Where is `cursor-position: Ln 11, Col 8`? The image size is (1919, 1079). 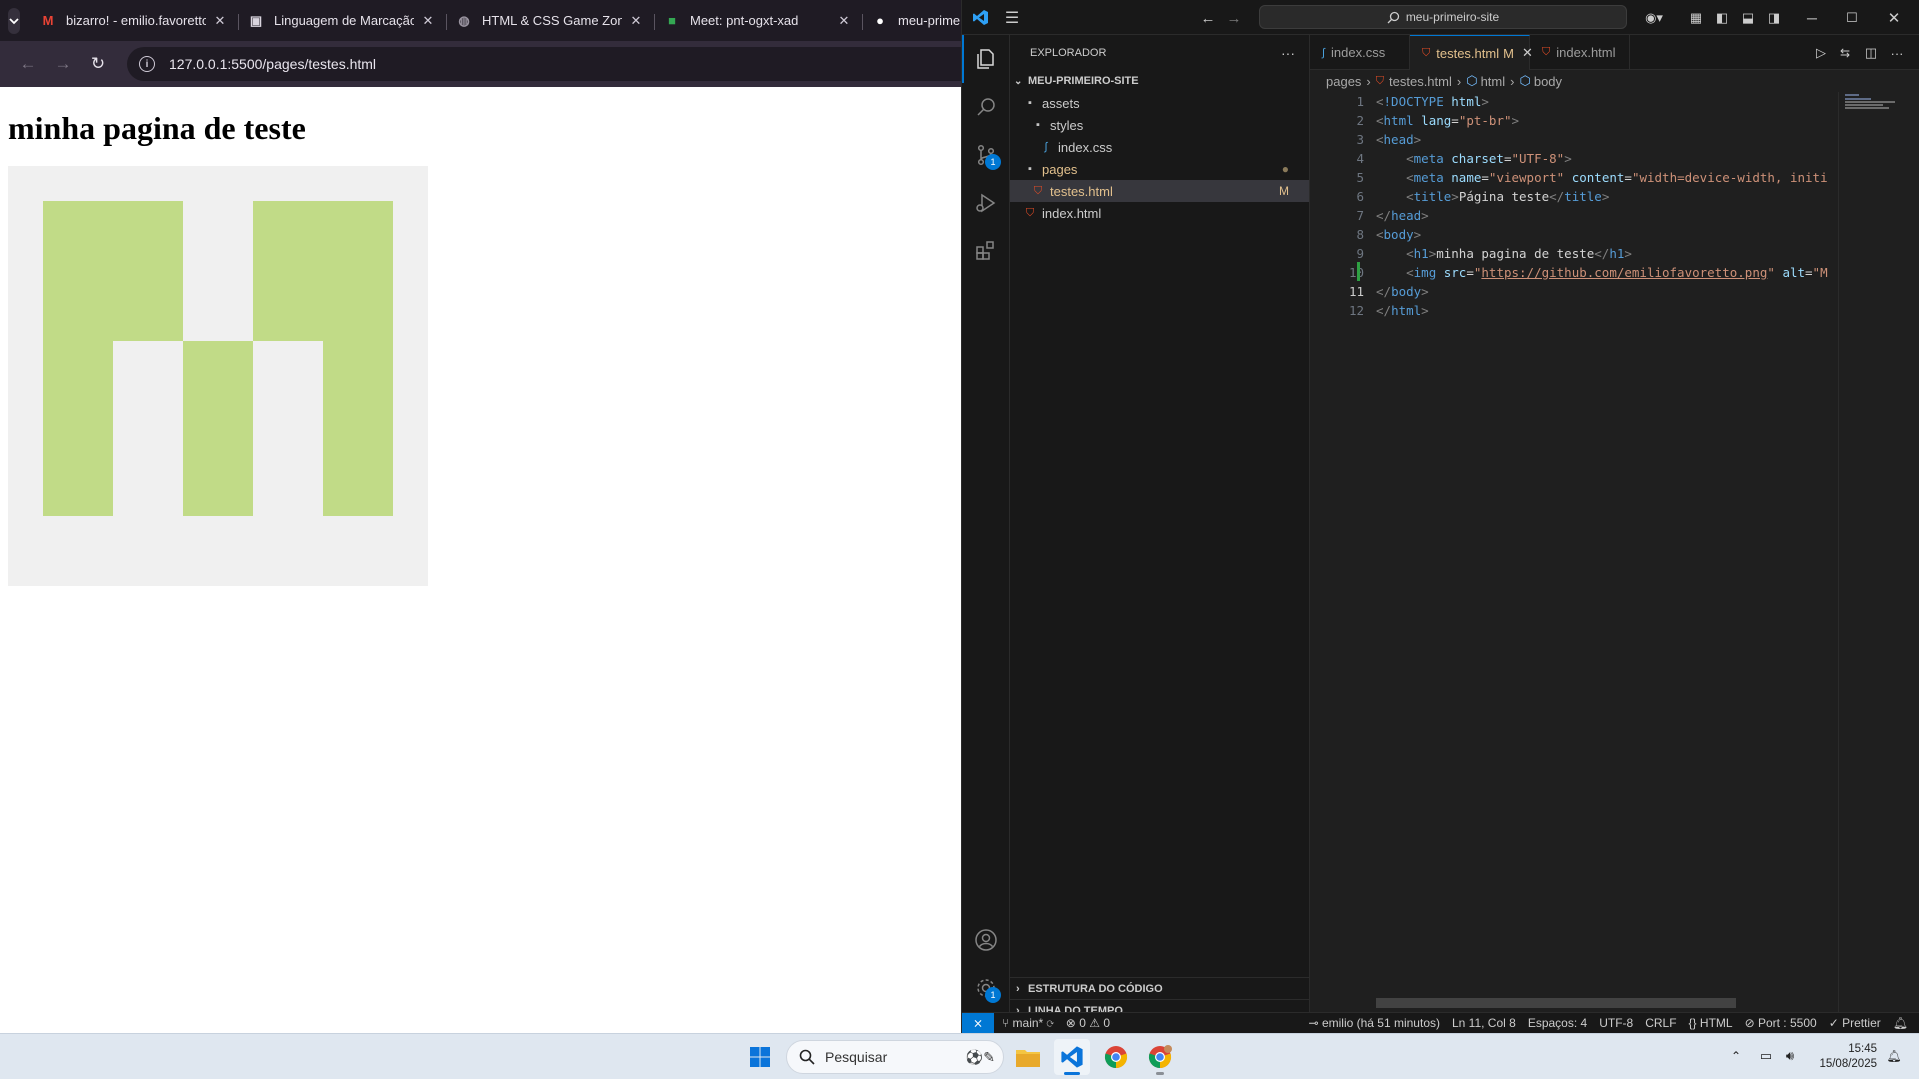 cursor-position: Ln 11, Col 8 is located at coordinates (1484, 1023).